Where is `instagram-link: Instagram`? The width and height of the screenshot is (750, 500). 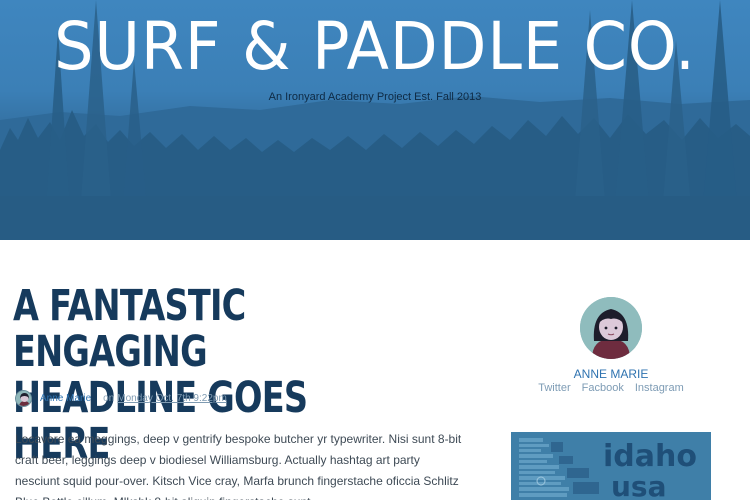
instagram-link: Instagram is located at coordinates (659, 388).